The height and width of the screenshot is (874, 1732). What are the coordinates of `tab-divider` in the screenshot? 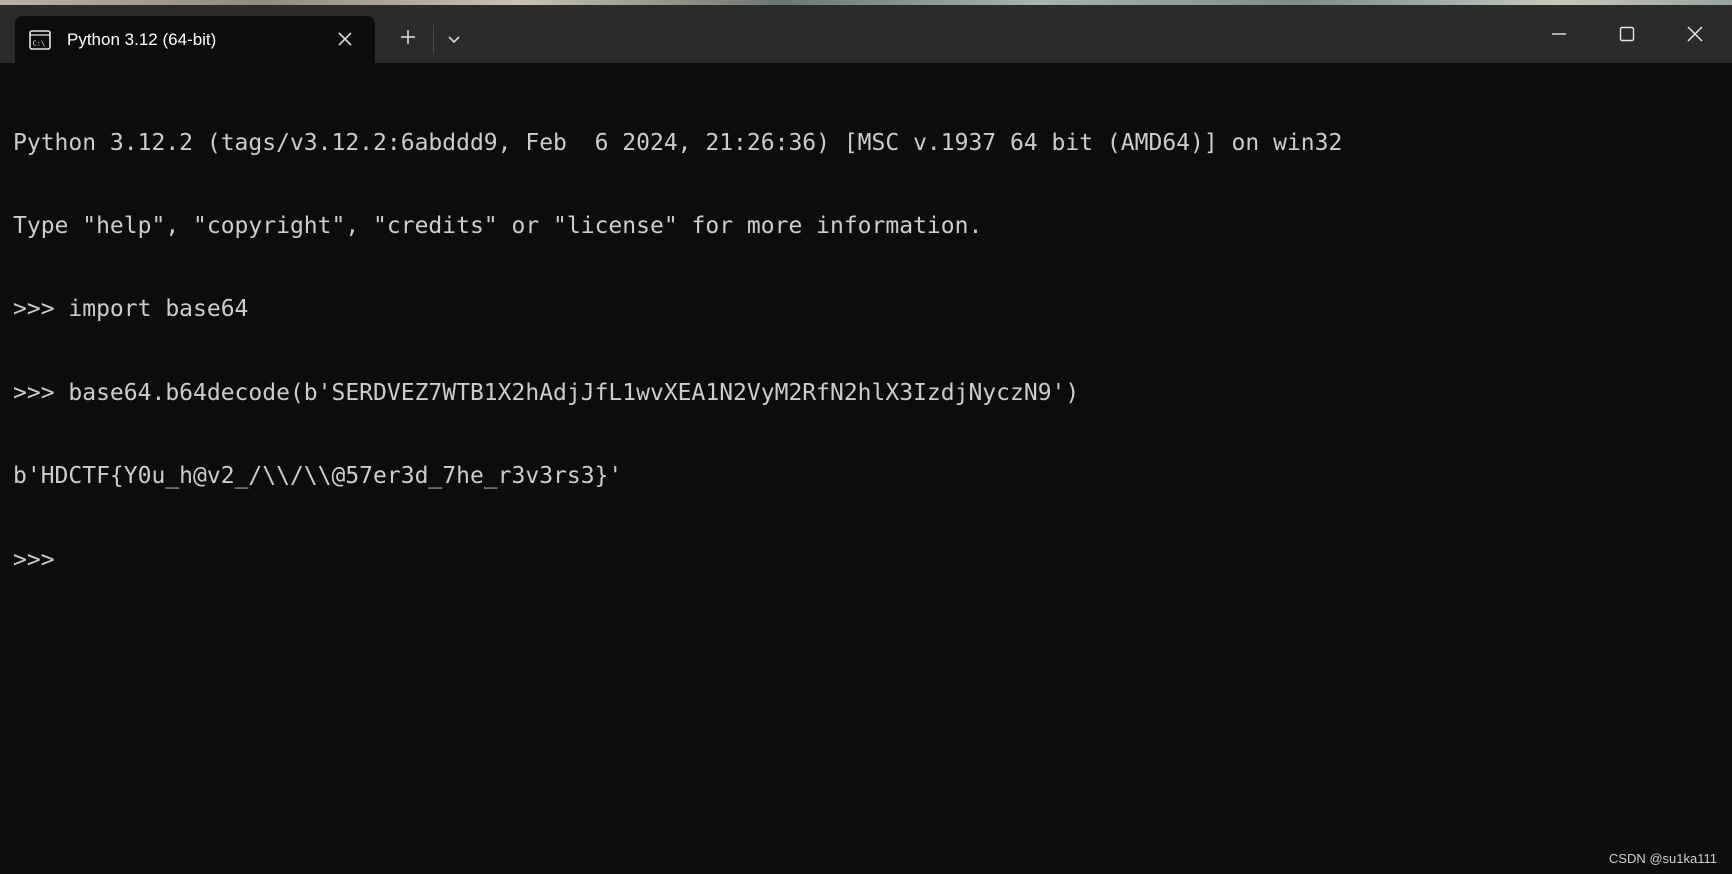 It's located at (433, 39).